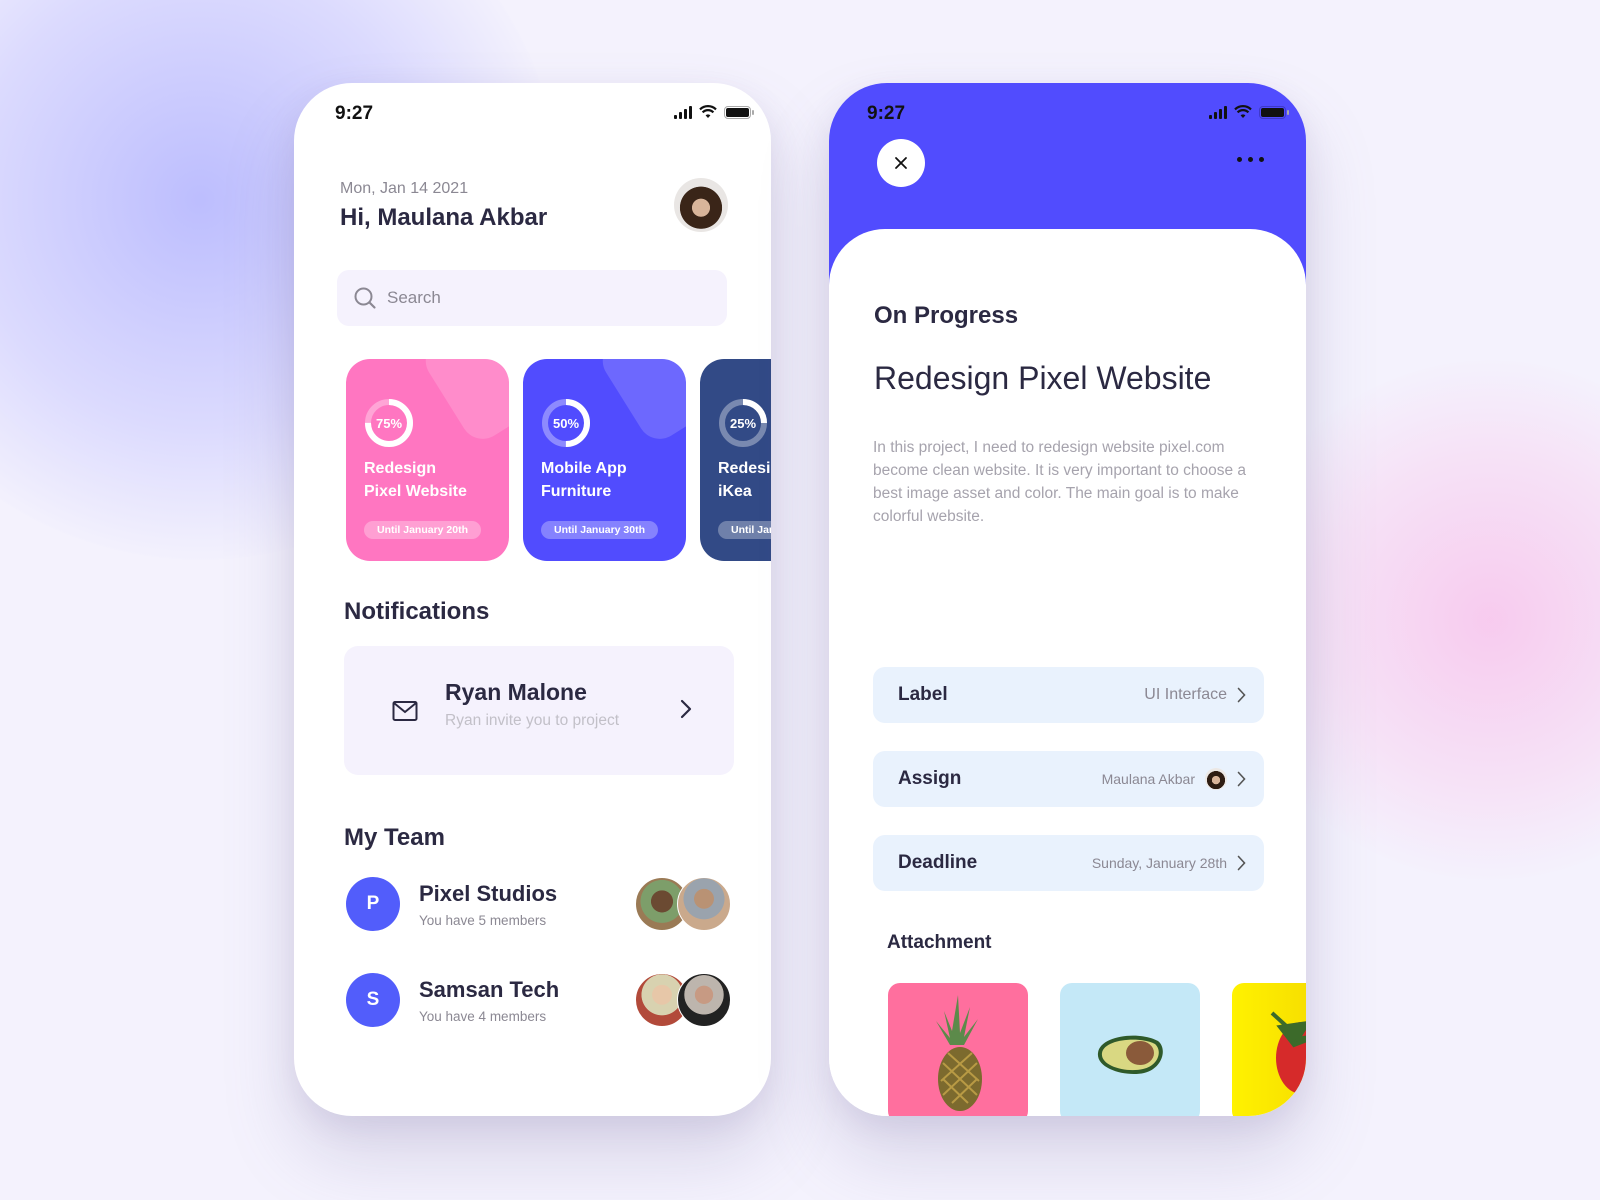 This screenshot has height=1200, width=1600. What do you see at coordinates (389, 423) in the screenshot?
I see `progress-label: 75%` at bounding box center [389, 423].